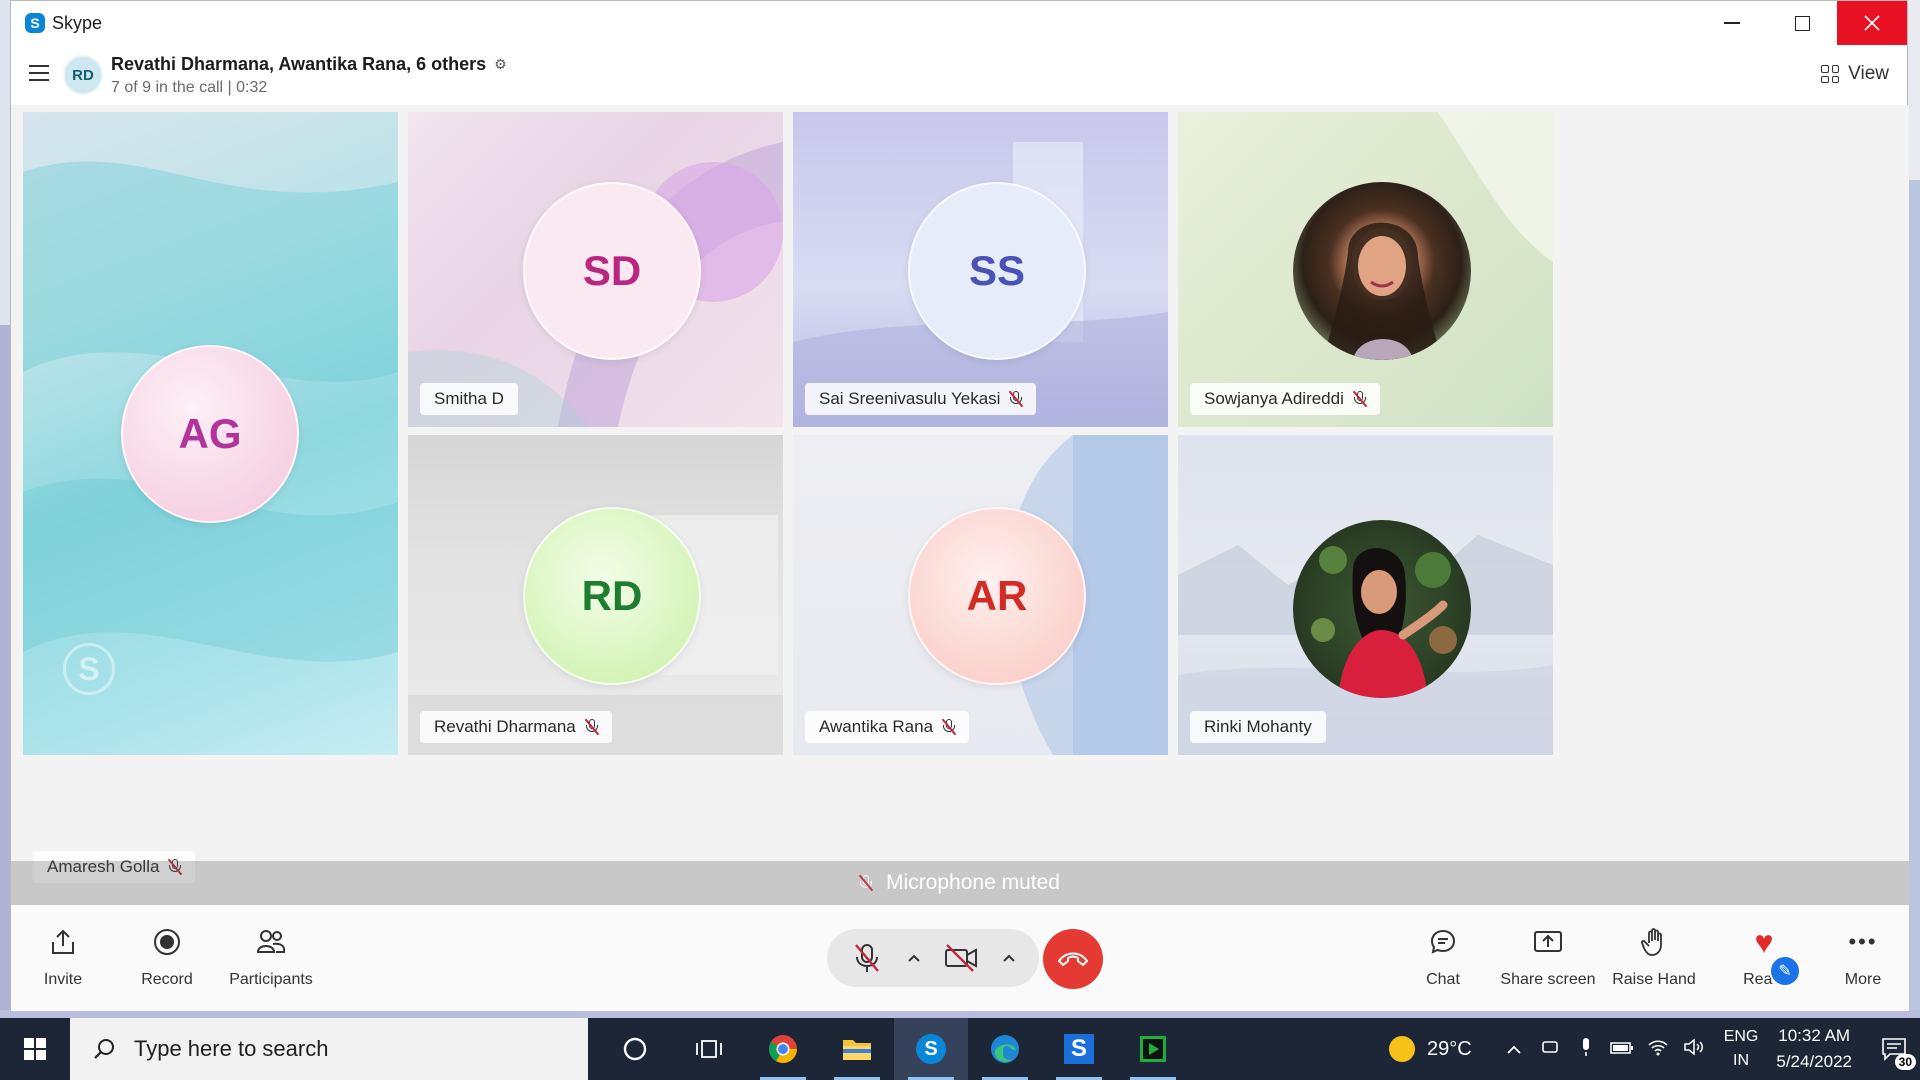  Describe the element at coordinates (1814, 1035) in the screenshot. I see `clock-time: 10:32 AM` at that location.